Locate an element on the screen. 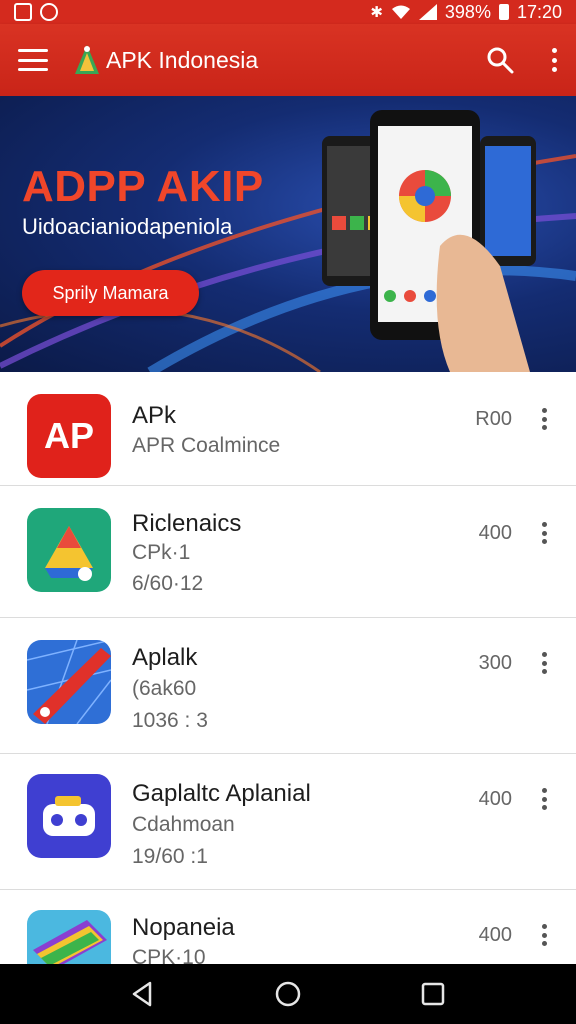  drive-triangle-icon is located at coordinates (69, 550).